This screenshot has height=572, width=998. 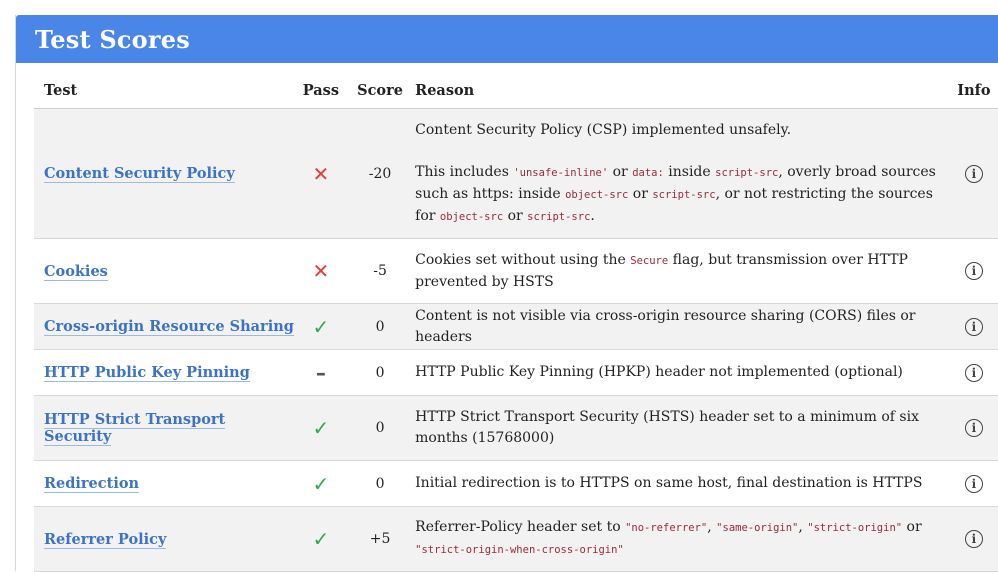 I want to click on score-value: -20, so click(x=380, y=173).